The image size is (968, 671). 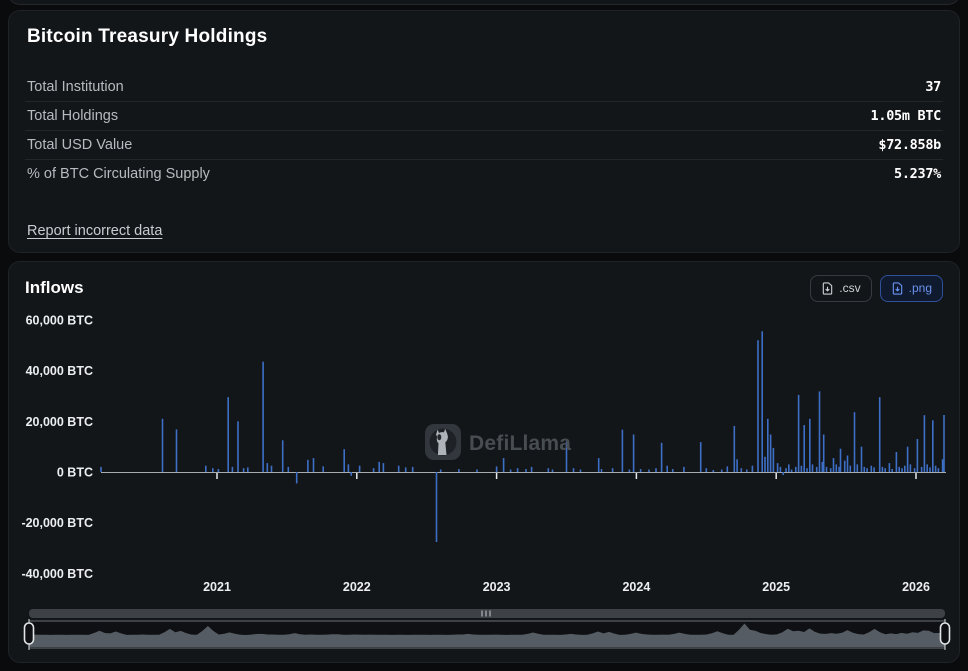 What do you see at coordinates (933, 86) in the screenshot?
I see `stat-value: 37` at bounding box center [933, 86].